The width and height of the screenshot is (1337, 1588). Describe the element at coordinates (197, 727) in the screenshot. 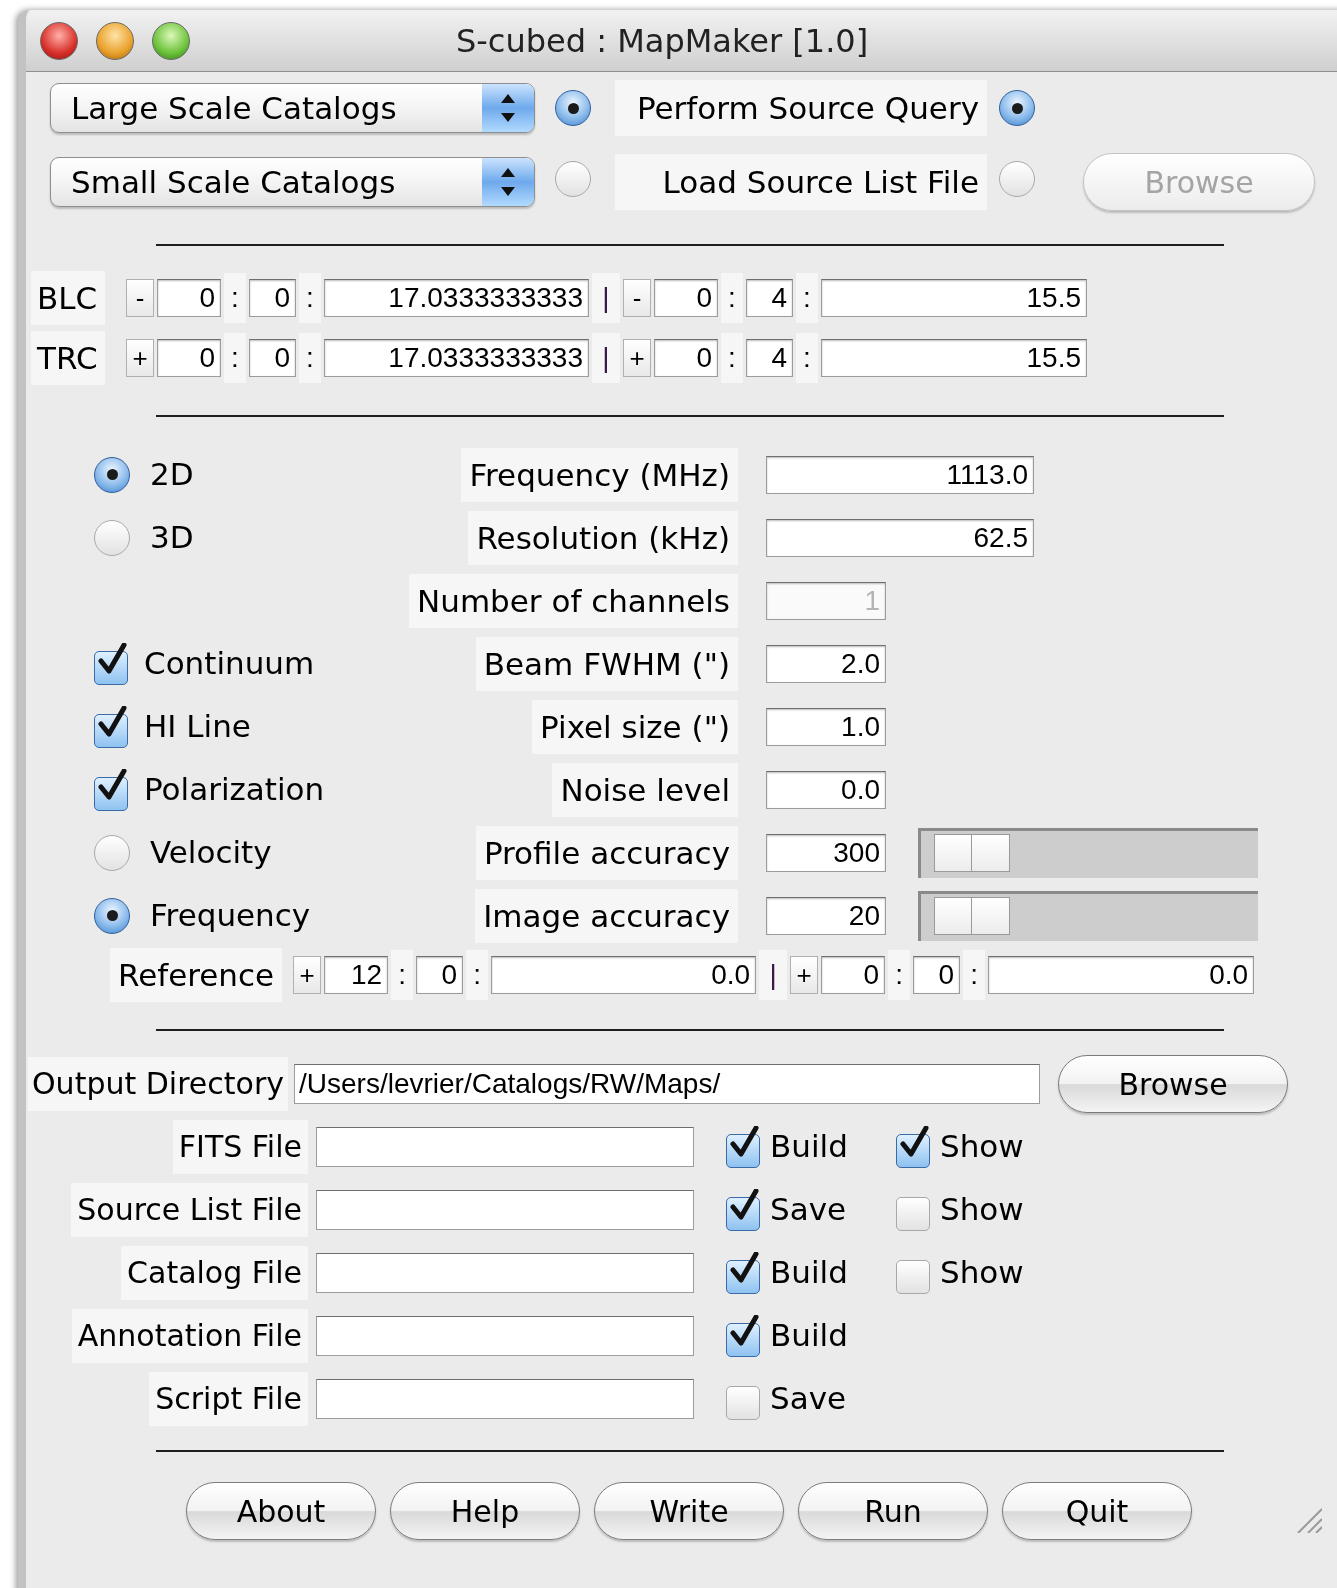

I see `option-label: HI Line` at that location.